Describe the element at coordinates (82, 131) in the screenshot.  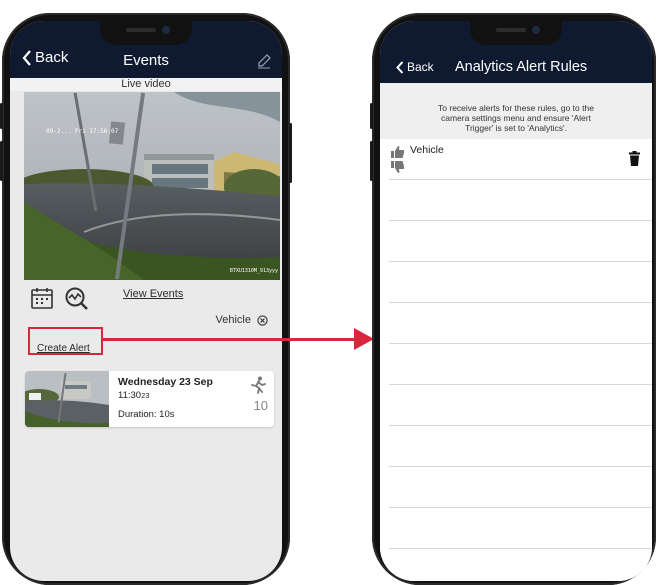
I see `video-timestamp: 09-2... Fri 17:56:07` at that location.